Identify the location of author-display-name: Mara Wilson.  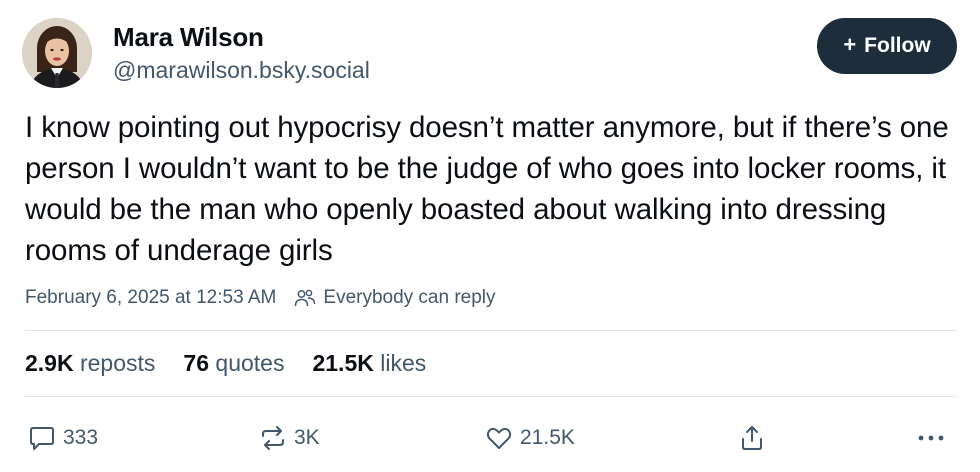
(188, 37).